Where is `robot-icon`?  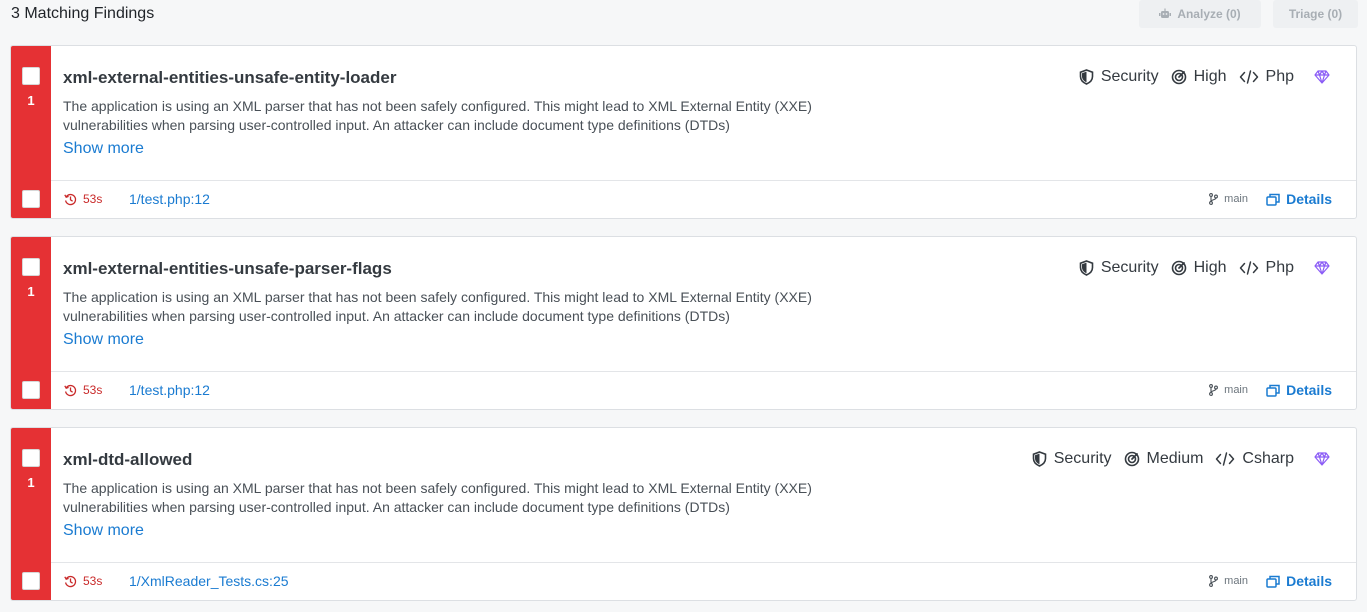 robot-icon is located at coordinates (1165, 14).